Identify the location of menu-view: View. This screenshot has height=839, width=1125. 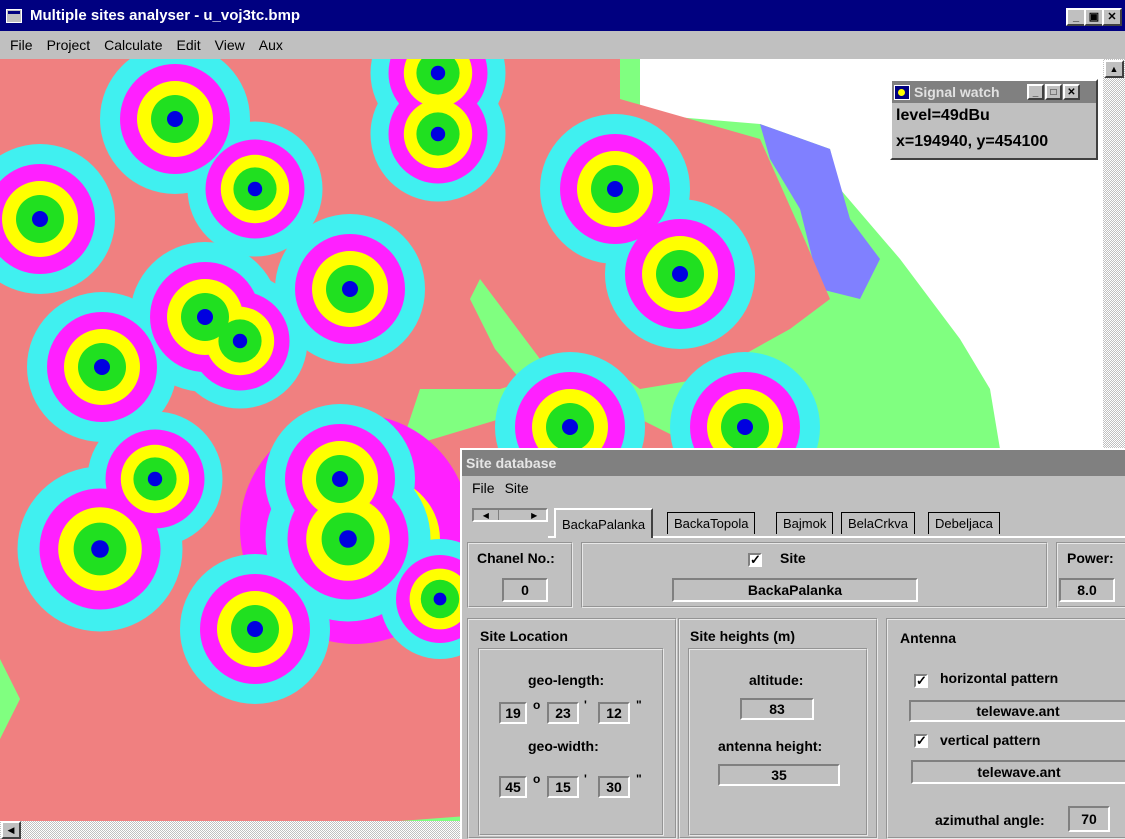
(231, 45).